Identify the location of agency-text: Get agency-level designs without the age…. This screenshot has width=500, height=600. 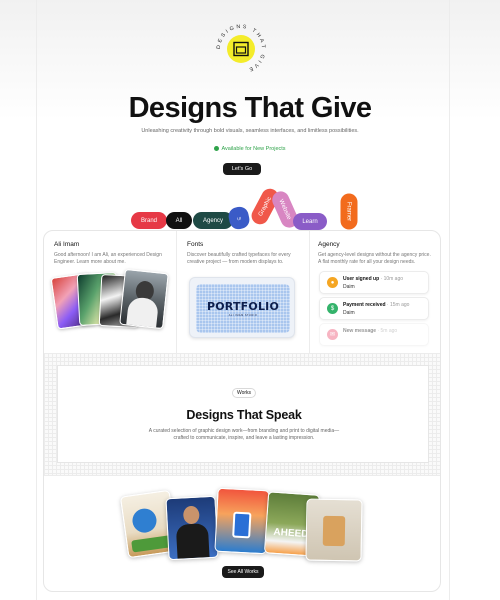
(374, 258).